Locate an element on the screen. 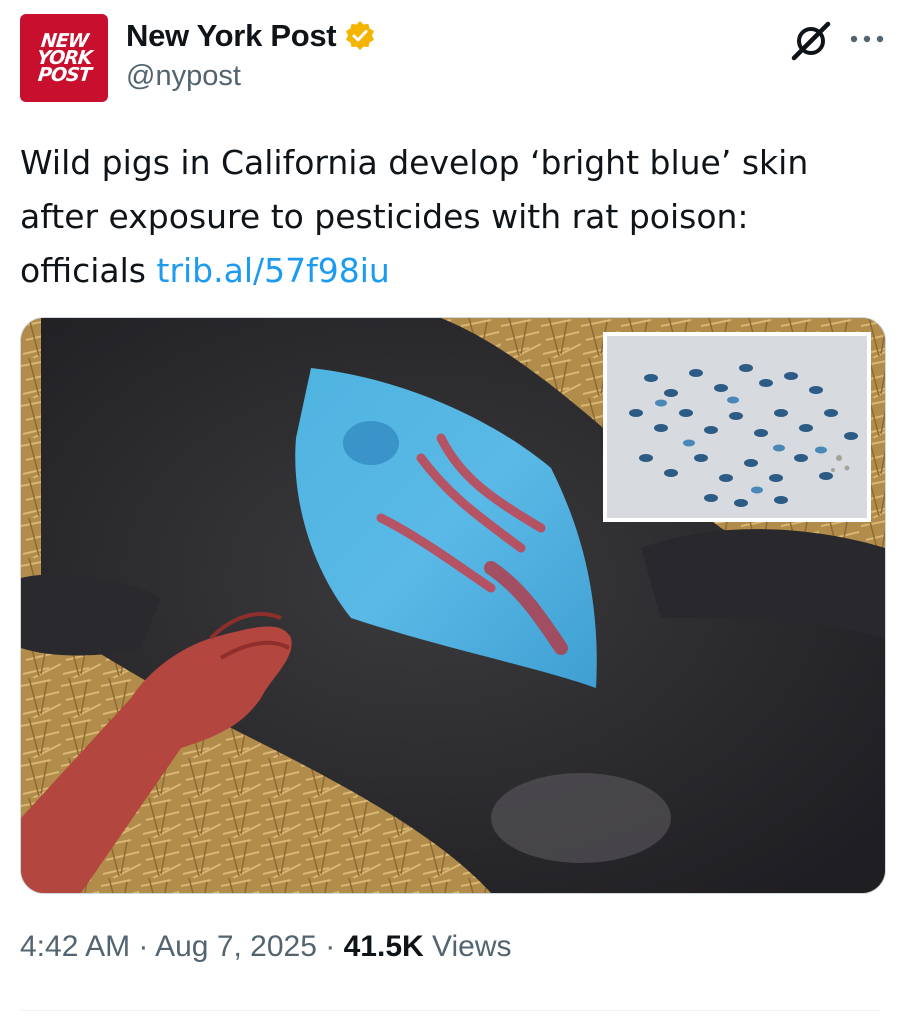  tweet-time: 4:42 AM is located at coordinates (75, 946).